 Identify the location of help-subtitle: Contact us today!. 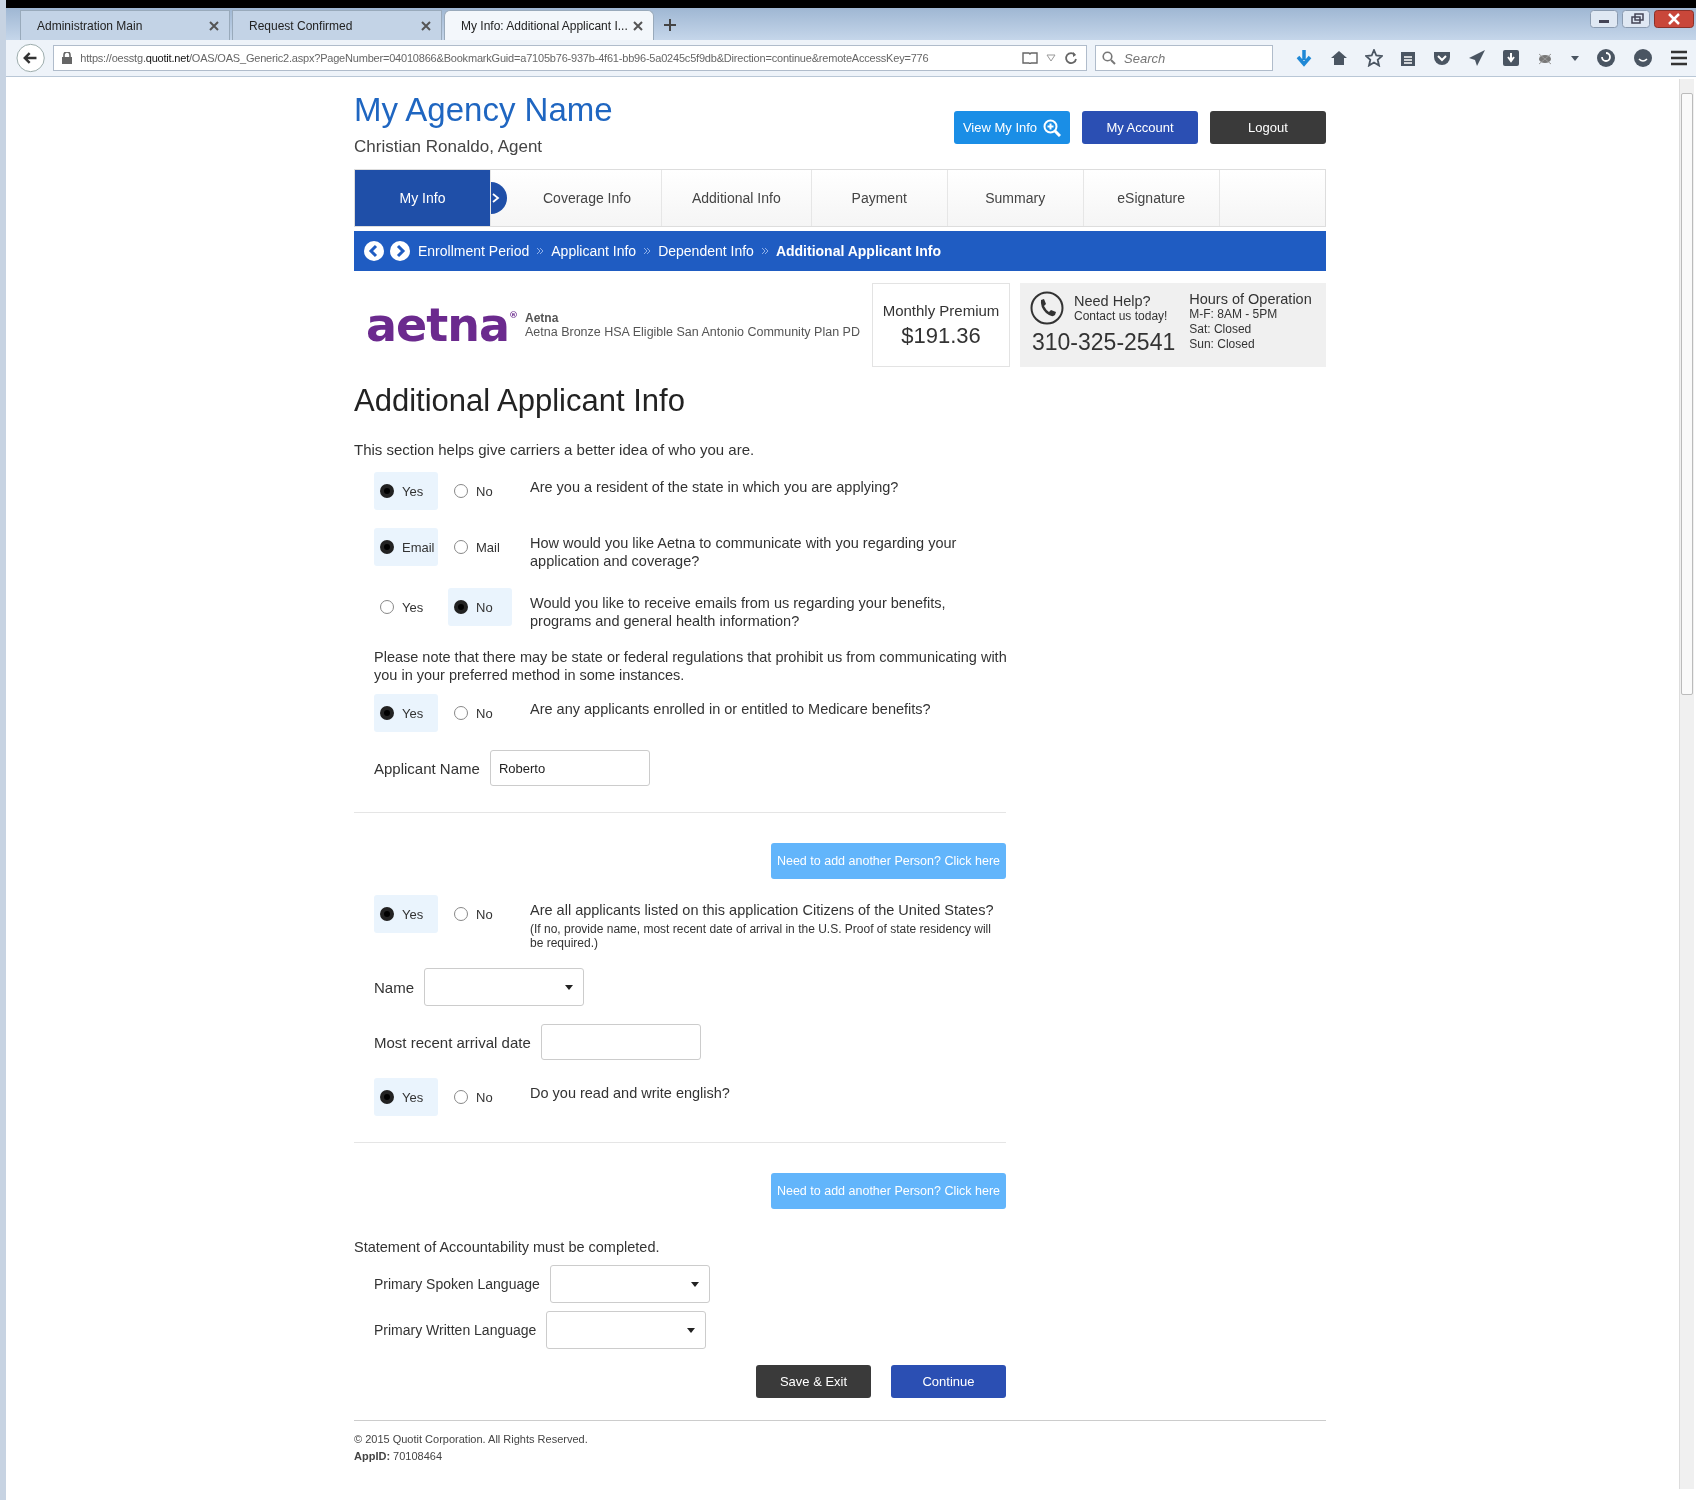
(1121, 316).